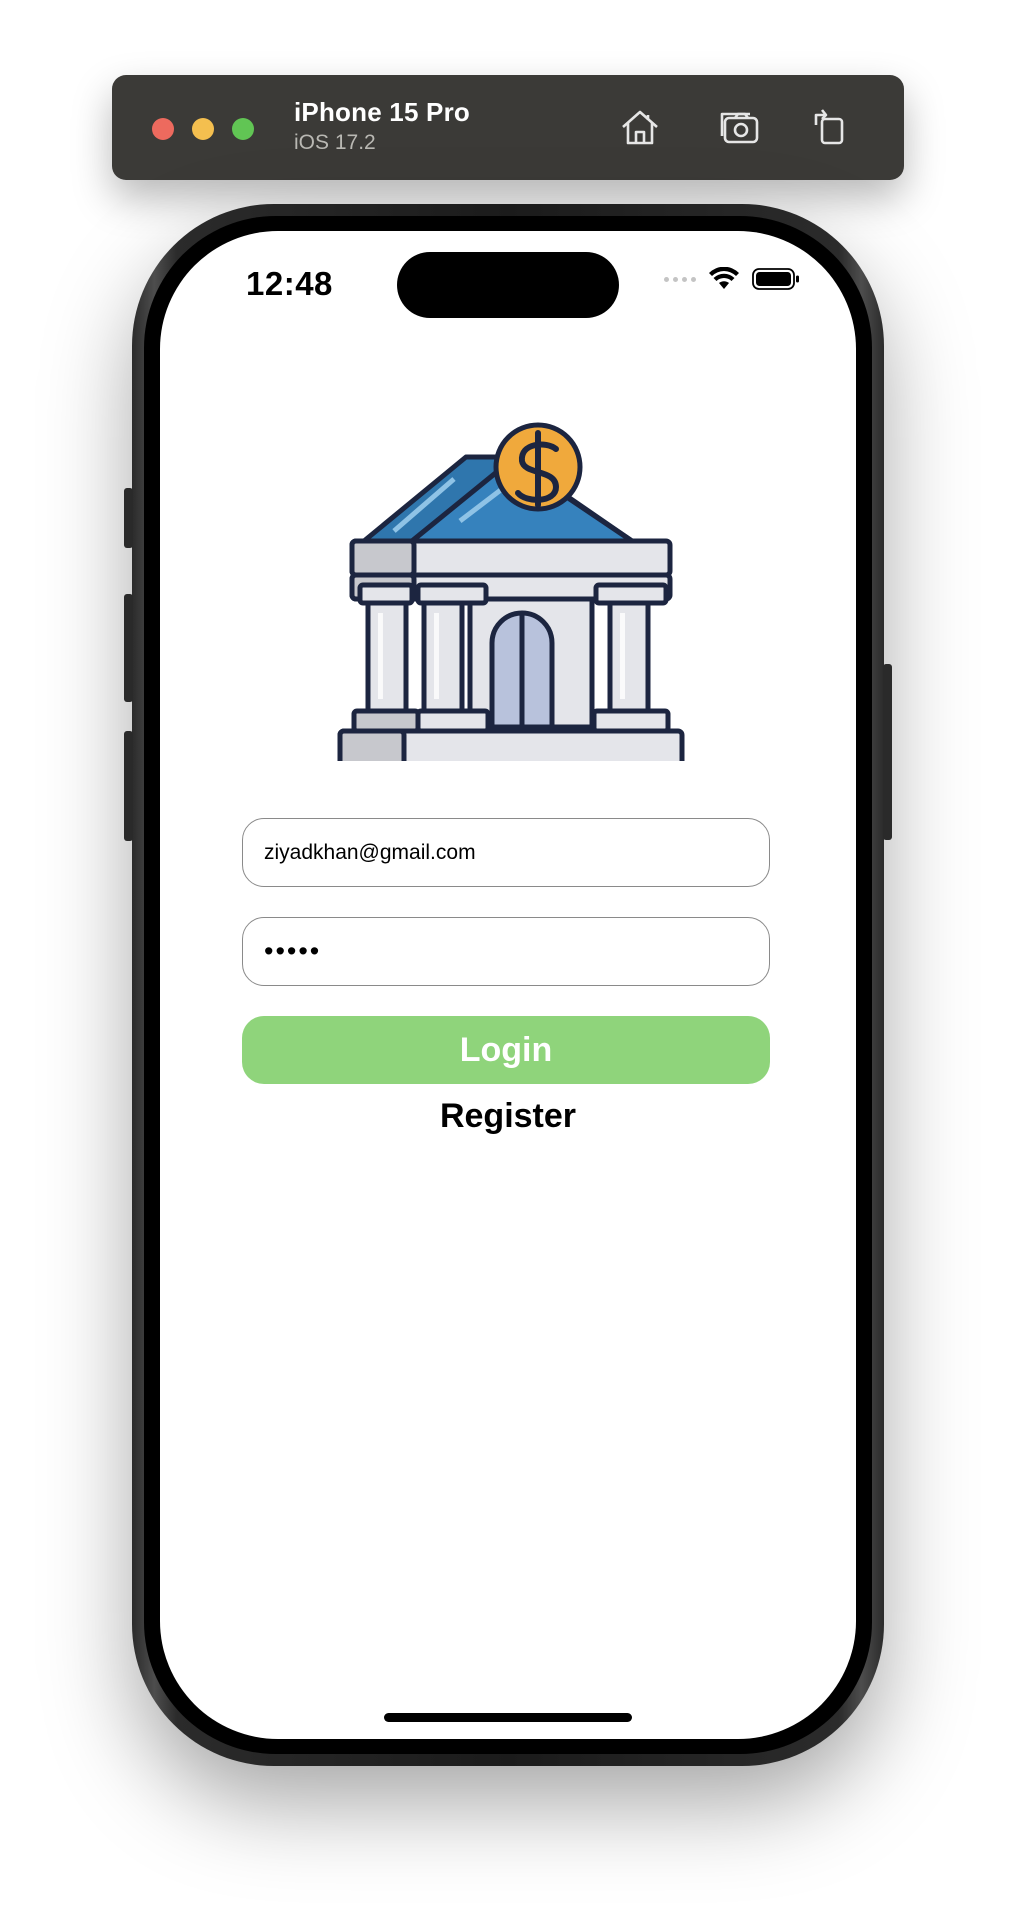  Describe the element at coordinates (724, 278) in the screenshot. I see `wifi-icon` at that location.